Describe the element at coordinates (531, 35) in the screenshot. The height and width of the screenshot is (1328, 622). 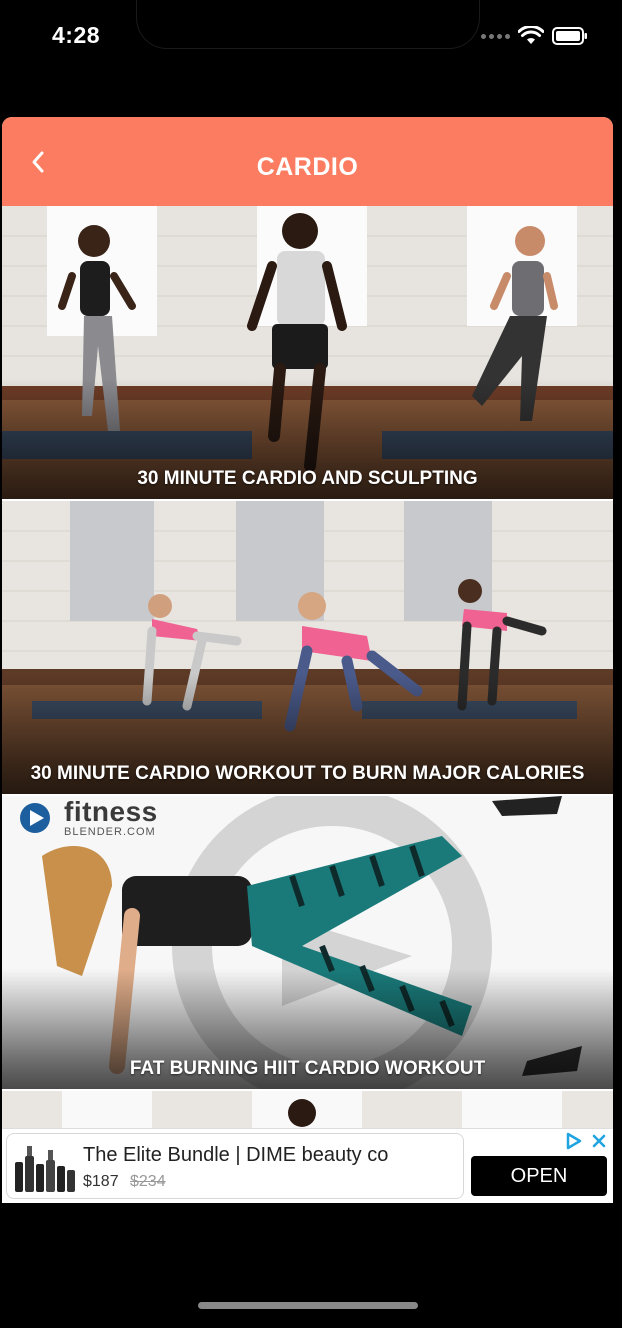
I see `wifi-icon` at that location.